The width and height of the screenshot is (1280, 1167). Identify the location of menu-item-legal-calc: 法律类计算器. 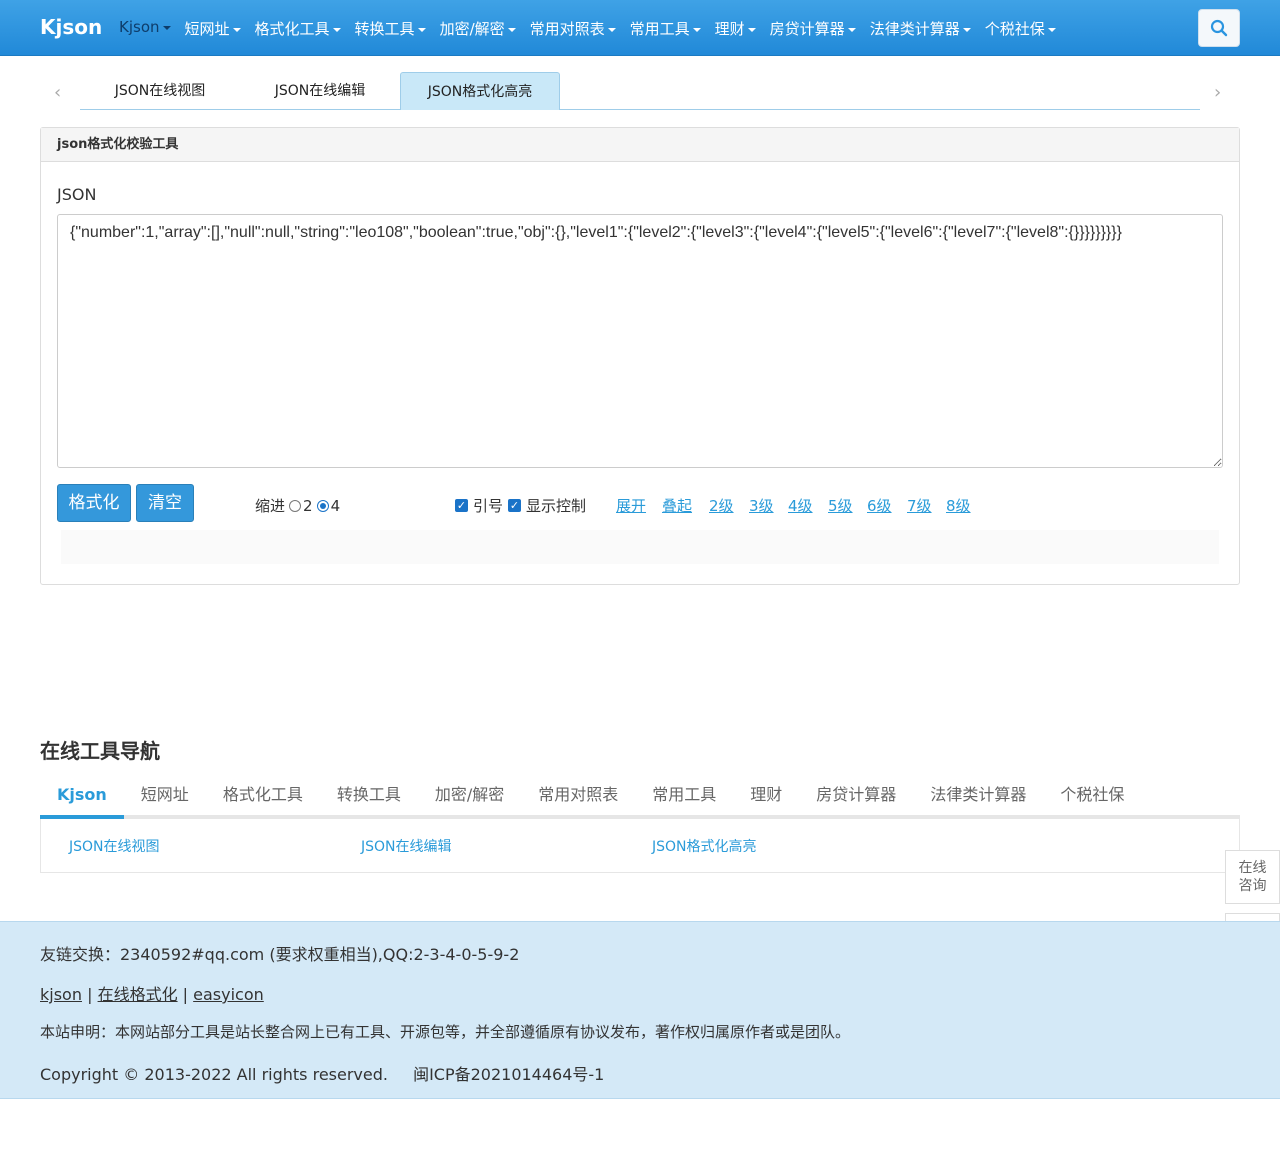
(920, 28).